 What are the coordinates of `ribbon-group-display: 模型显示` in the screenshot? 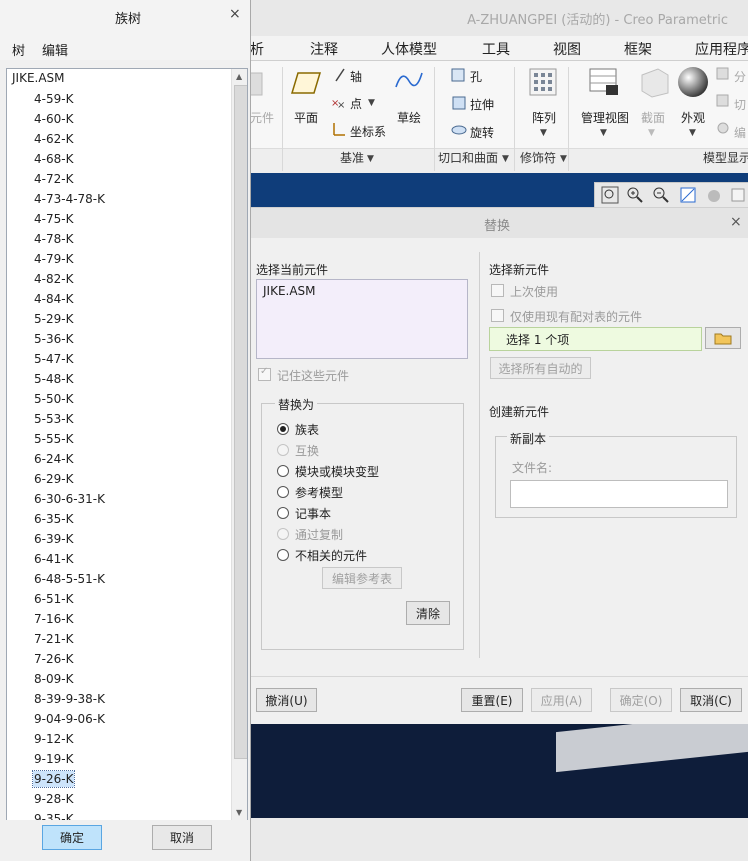 It's located at (725, 157).